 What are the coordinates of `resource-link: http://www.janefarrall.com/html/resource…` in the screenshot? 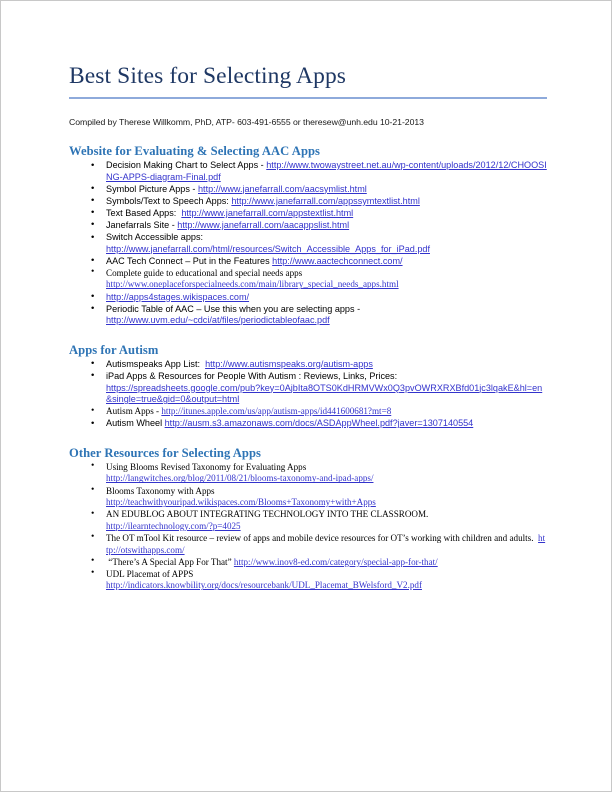 It's located at (268, 249).